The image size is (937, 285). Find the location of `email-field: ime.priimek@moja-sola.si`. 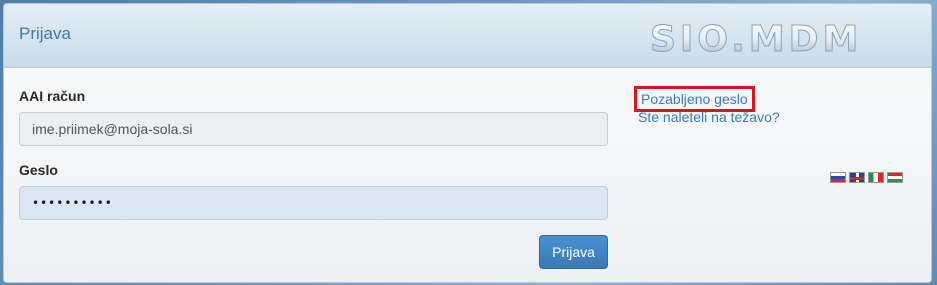

email-field: ime.priimek@moja-sola.si is located at coordinates (313, 129).